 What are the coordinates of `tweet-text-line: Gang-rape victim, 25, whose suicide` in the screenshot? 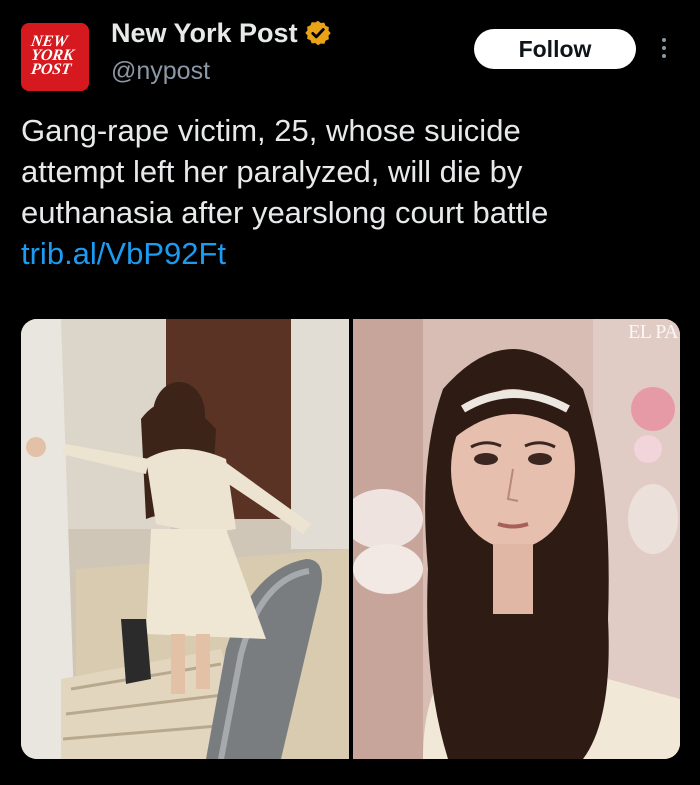 It's located at (271, 130).